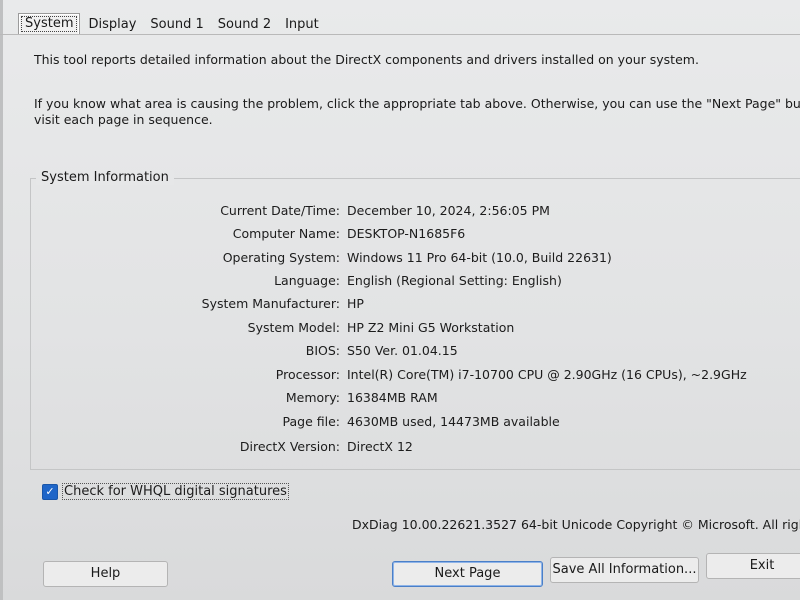 This screenshot has width=800, height=600. Describe the element at coordinates (50, 491) in the screenshot. I see `checkbox-checked-icon: ✓` at that location.